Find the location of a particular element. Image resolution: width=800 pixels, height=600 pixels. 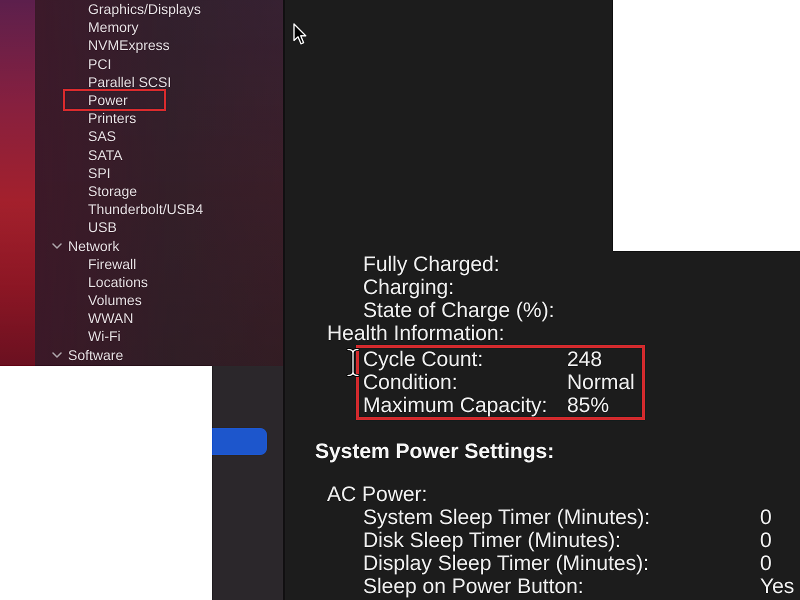

property-value: 248 is located at coordinates (584, 359).